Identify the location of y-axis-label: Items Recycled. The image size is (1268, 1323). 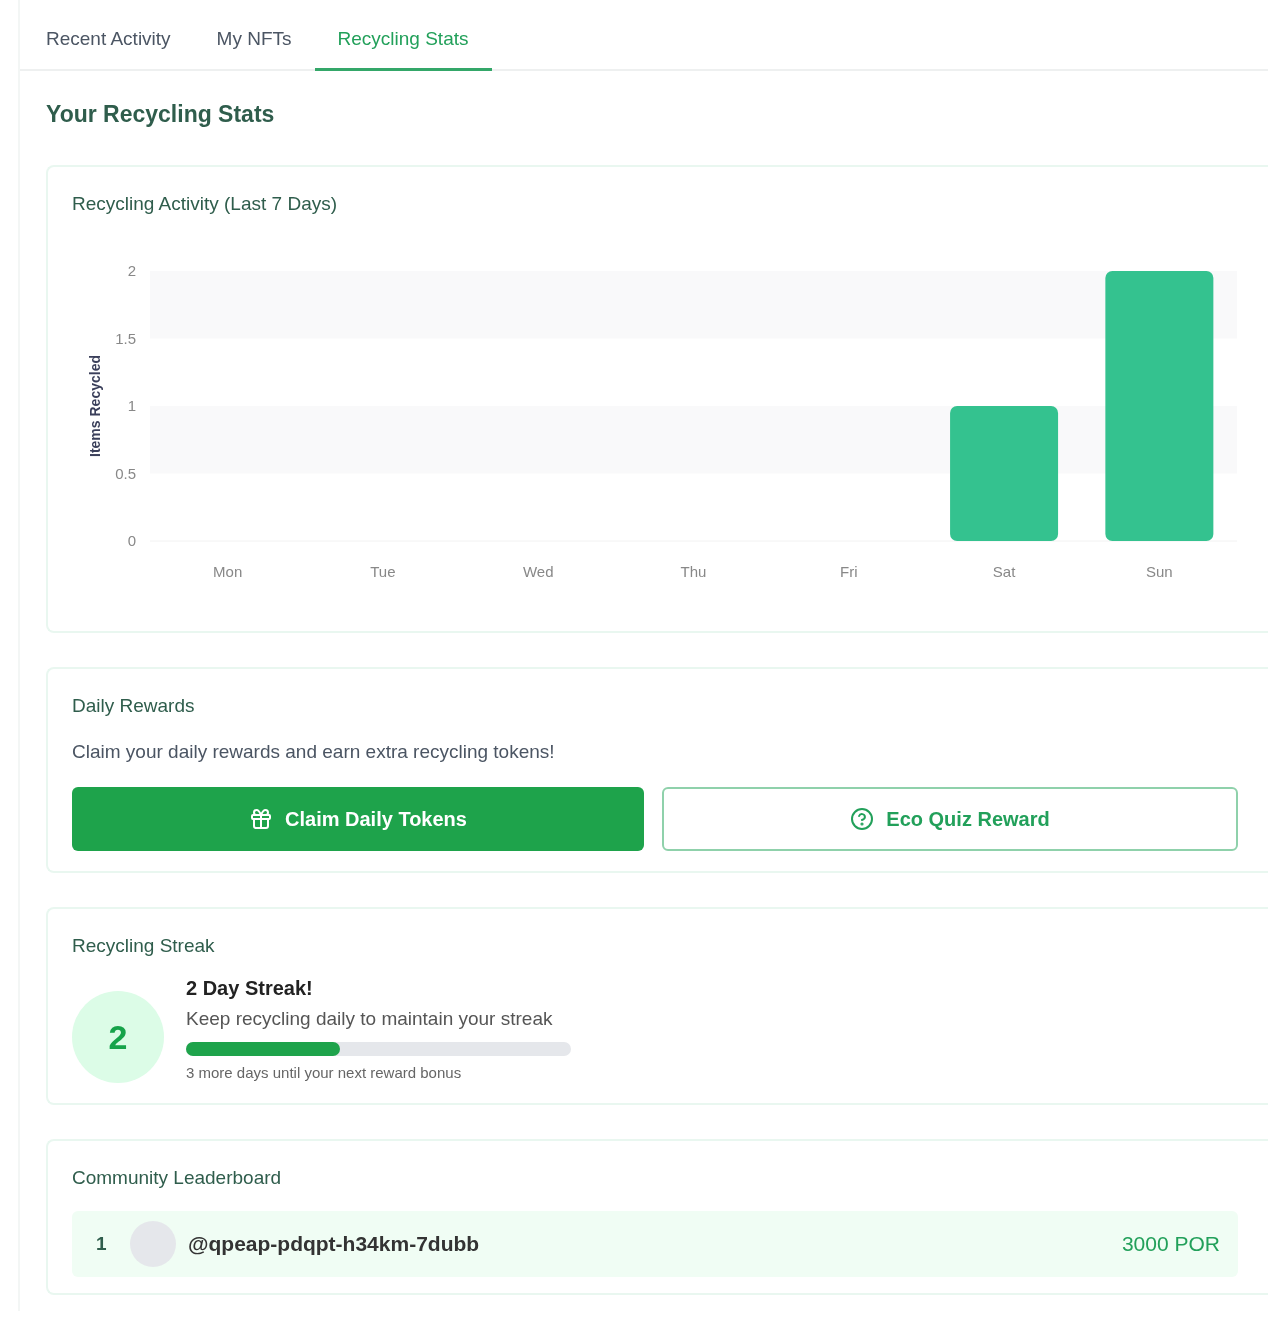
(95, 406).